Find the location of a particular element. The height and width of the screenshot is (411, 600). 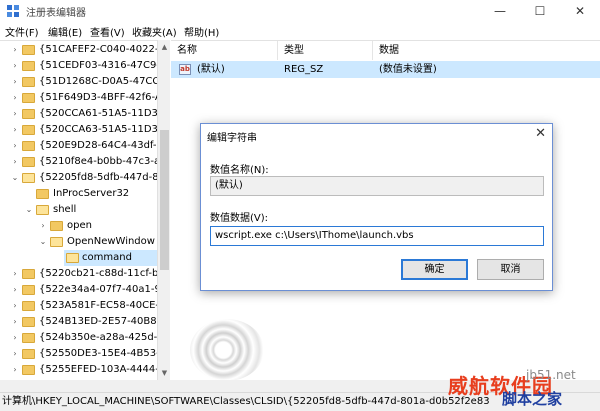

tree-item: › {522e34a4-07f7-40a1-94c is located at coordinates (78, 290).